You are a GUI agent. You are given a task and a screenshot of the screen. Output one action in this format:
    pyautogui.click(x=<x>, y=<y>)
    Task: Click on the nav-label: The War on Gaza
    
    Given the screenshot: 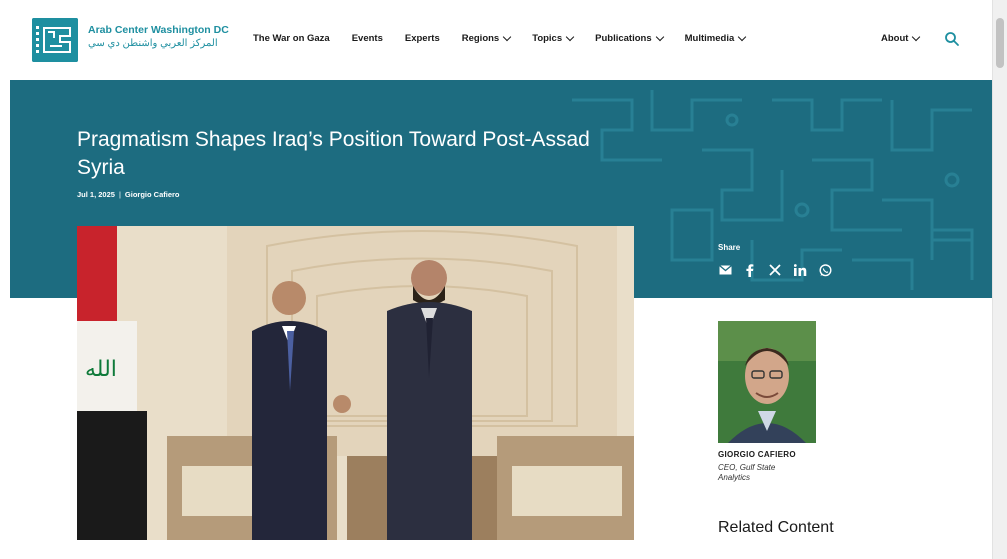 What is the action you would take?
    pyautogui.click(x=291, y=38)
    